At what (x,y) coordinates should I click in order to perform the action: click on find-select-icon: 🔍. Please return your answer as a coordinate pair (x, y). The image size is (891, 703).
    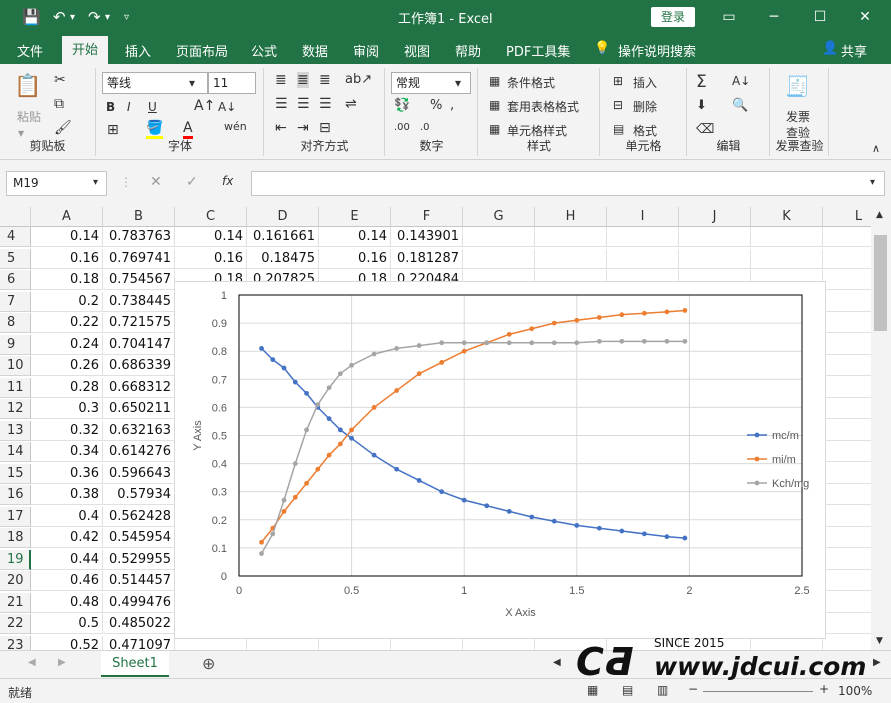
    Looking at the image, I should click on (740, 105).